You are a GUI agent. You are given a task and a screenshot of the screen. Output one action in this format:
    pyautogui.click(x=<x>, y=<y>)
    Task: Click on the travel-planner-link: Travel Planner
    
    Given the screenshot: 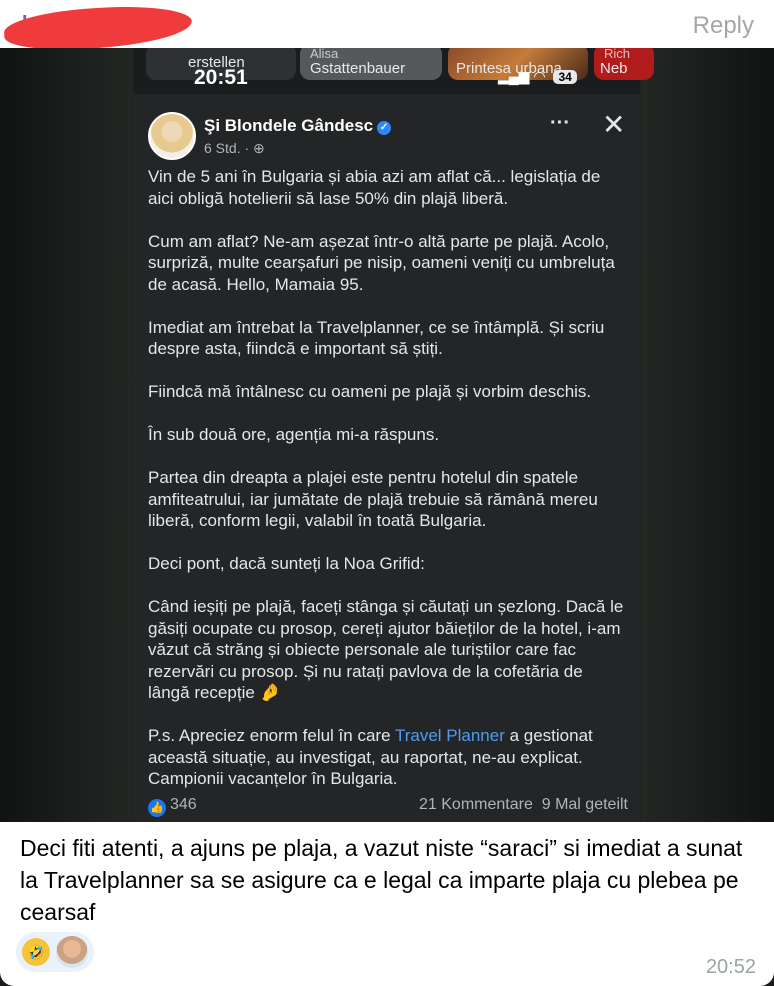 What is the action you would take?
    pyautogui.click(x=449, y=735)
    